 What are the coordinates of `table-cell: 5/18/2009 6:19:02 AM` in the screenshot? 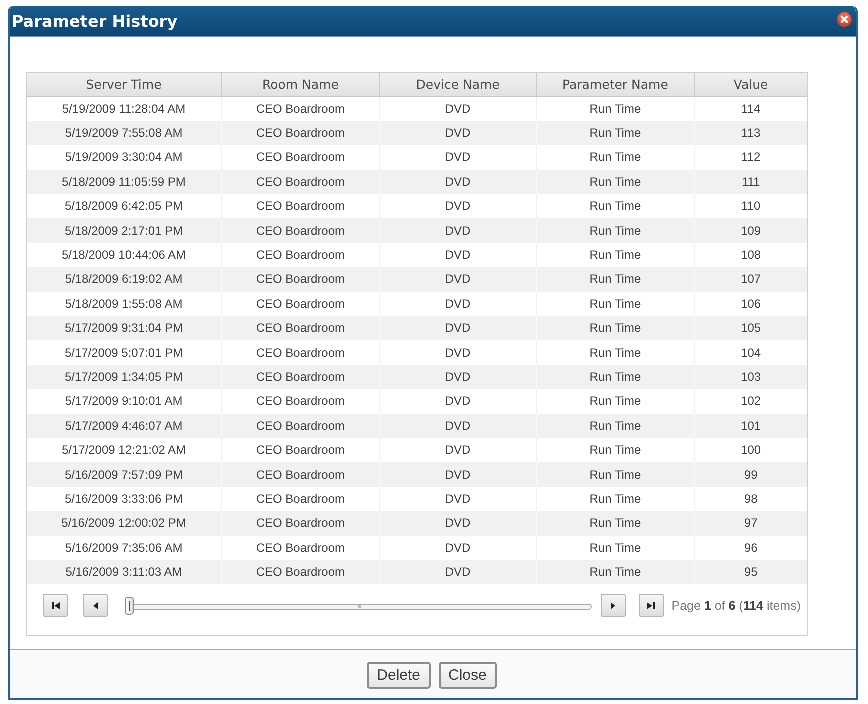 It's located at (124, 279).